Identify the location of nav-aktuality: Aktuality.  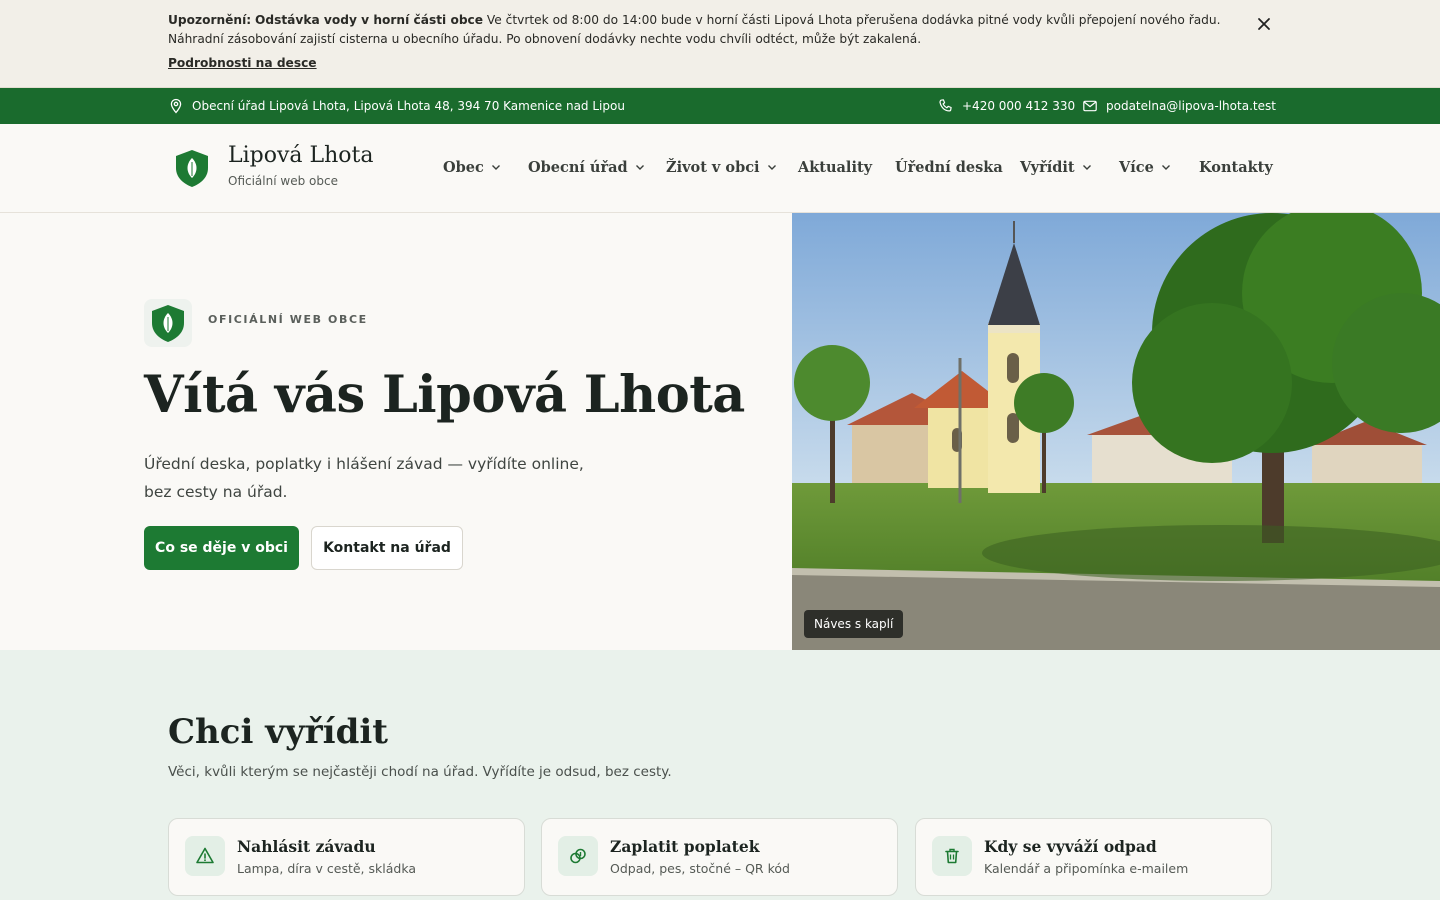
(835, 167).